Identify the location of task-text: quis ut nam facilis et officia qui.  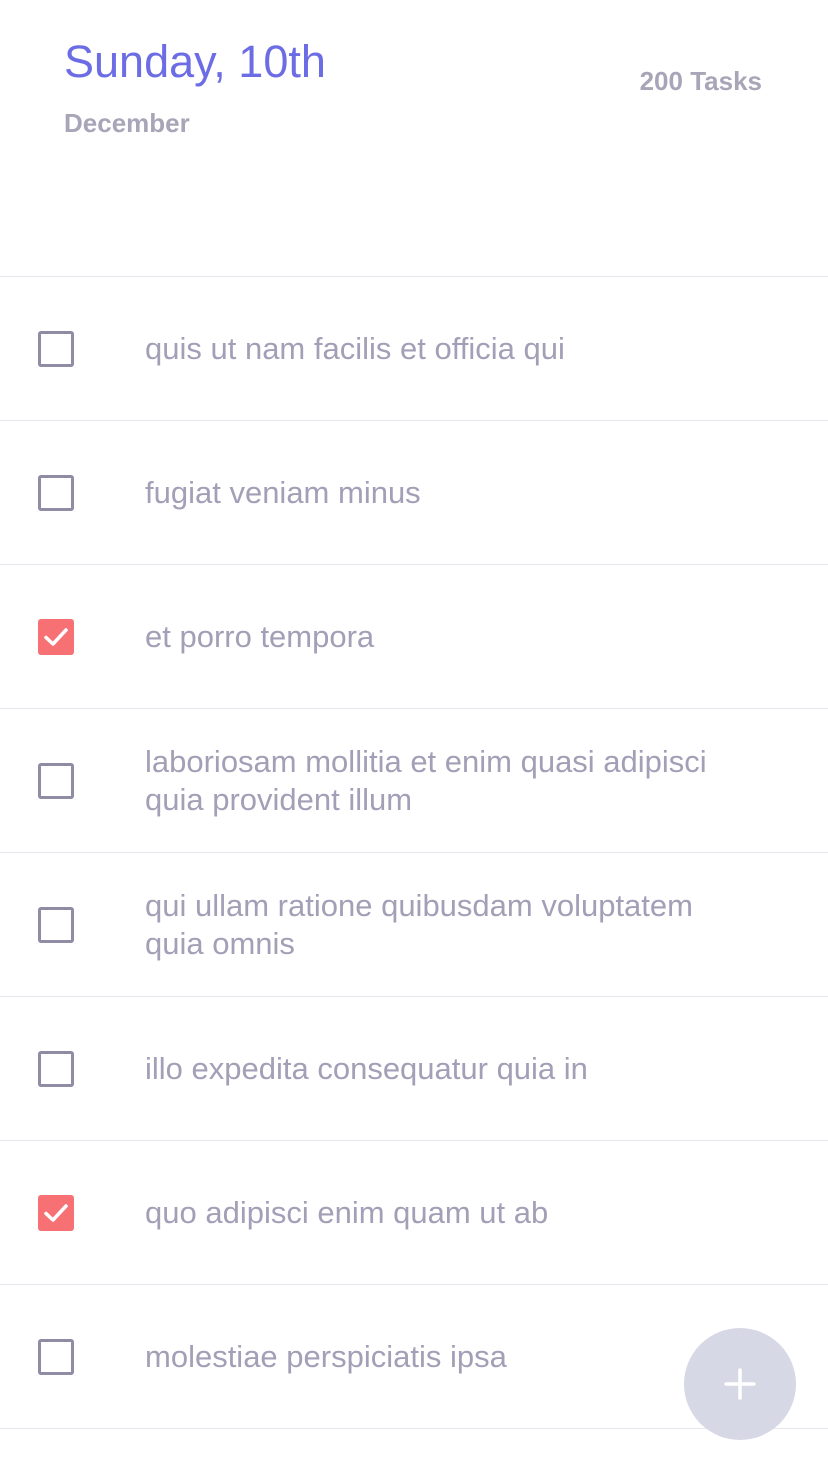
(446, 349).